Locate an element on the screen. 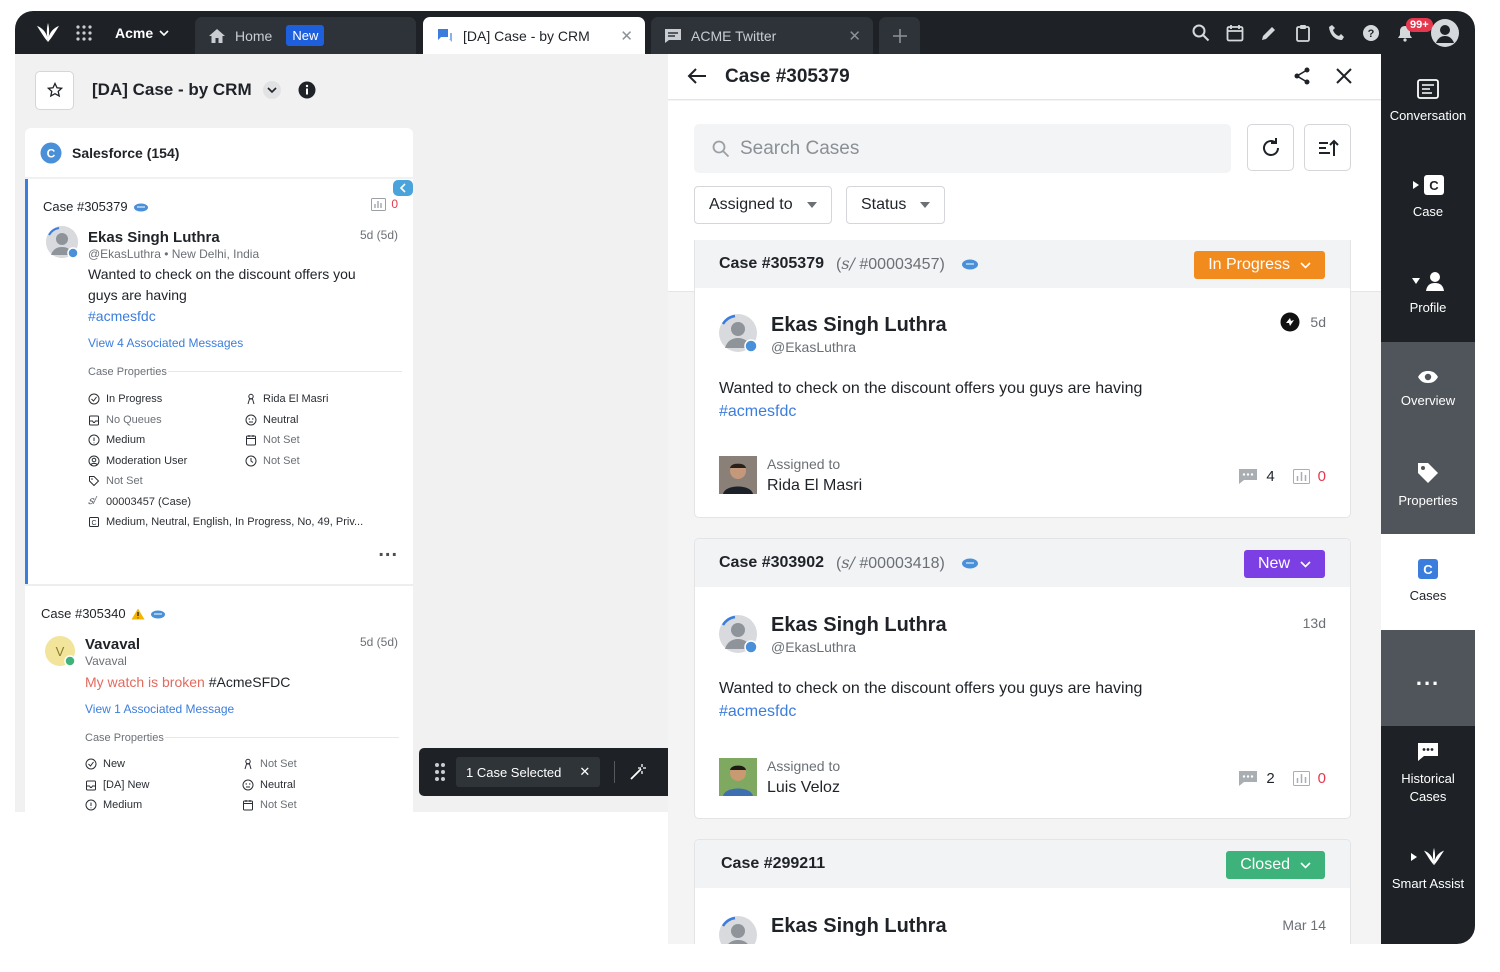  bell-icon: 99+ is located at coordinates (1414, 29).